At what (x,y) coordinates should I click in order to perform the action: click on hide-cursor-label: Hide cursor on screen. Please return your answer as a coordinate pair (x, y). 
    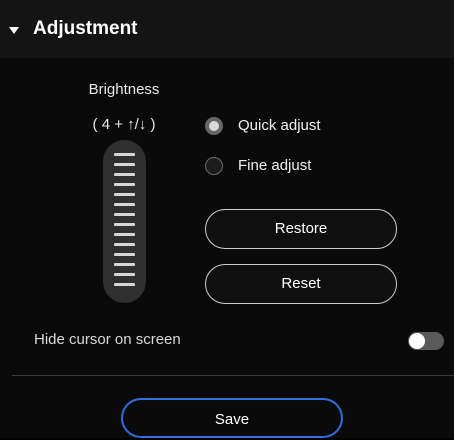
    Looking at the image, I should click on (107, 339).